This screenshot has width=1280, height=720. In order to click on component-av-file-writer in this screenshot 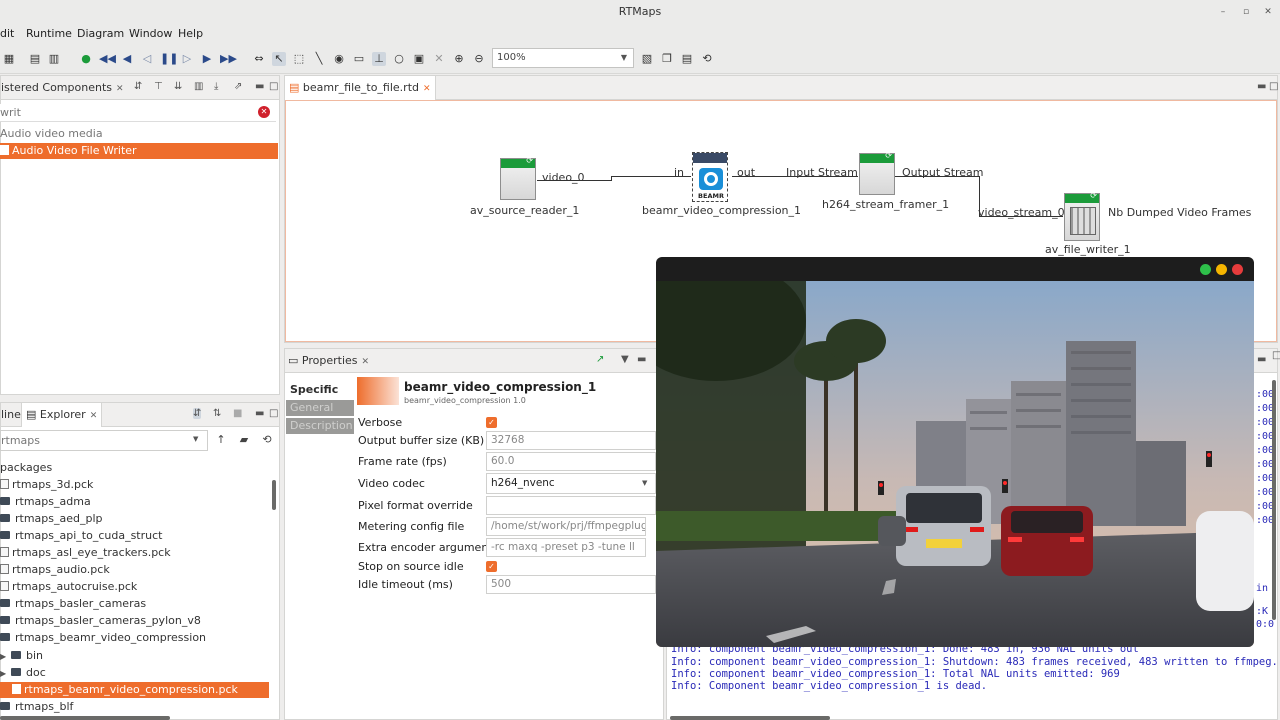, I will do `click(1082, 216)`.